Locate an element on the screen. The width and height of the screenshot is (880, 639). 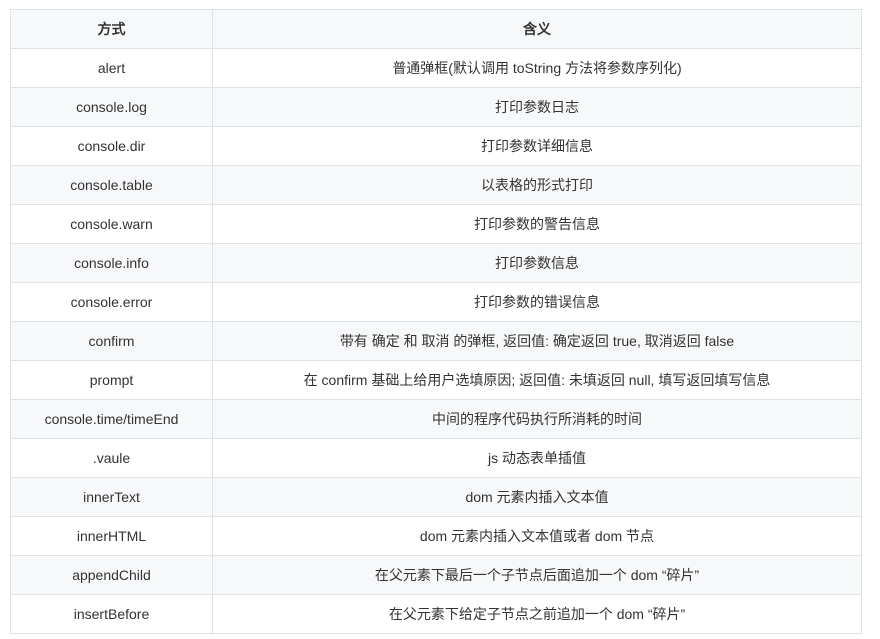
table-row: appendChild 在父元素下最后一个子节点后面追加一个 dom “碎片” is located at coordinates (436, 575).